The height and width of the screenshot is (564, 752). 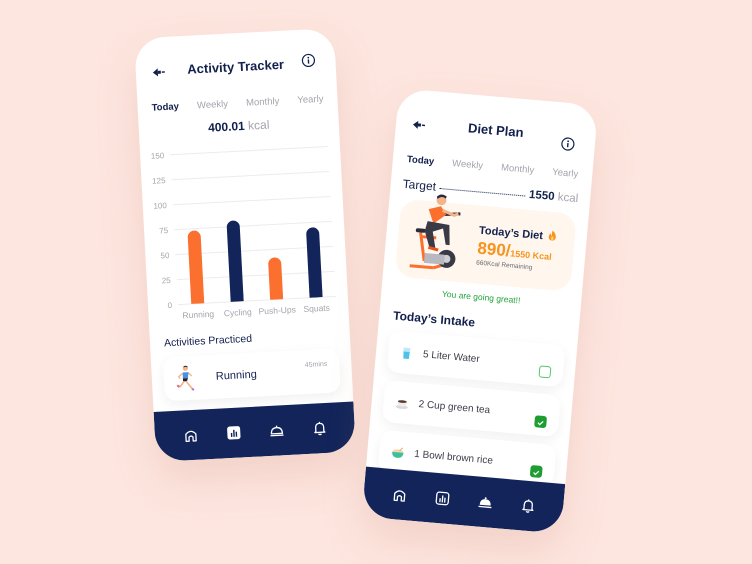 I want to click on y-tick-label: 125, so click(x=159, y=181).